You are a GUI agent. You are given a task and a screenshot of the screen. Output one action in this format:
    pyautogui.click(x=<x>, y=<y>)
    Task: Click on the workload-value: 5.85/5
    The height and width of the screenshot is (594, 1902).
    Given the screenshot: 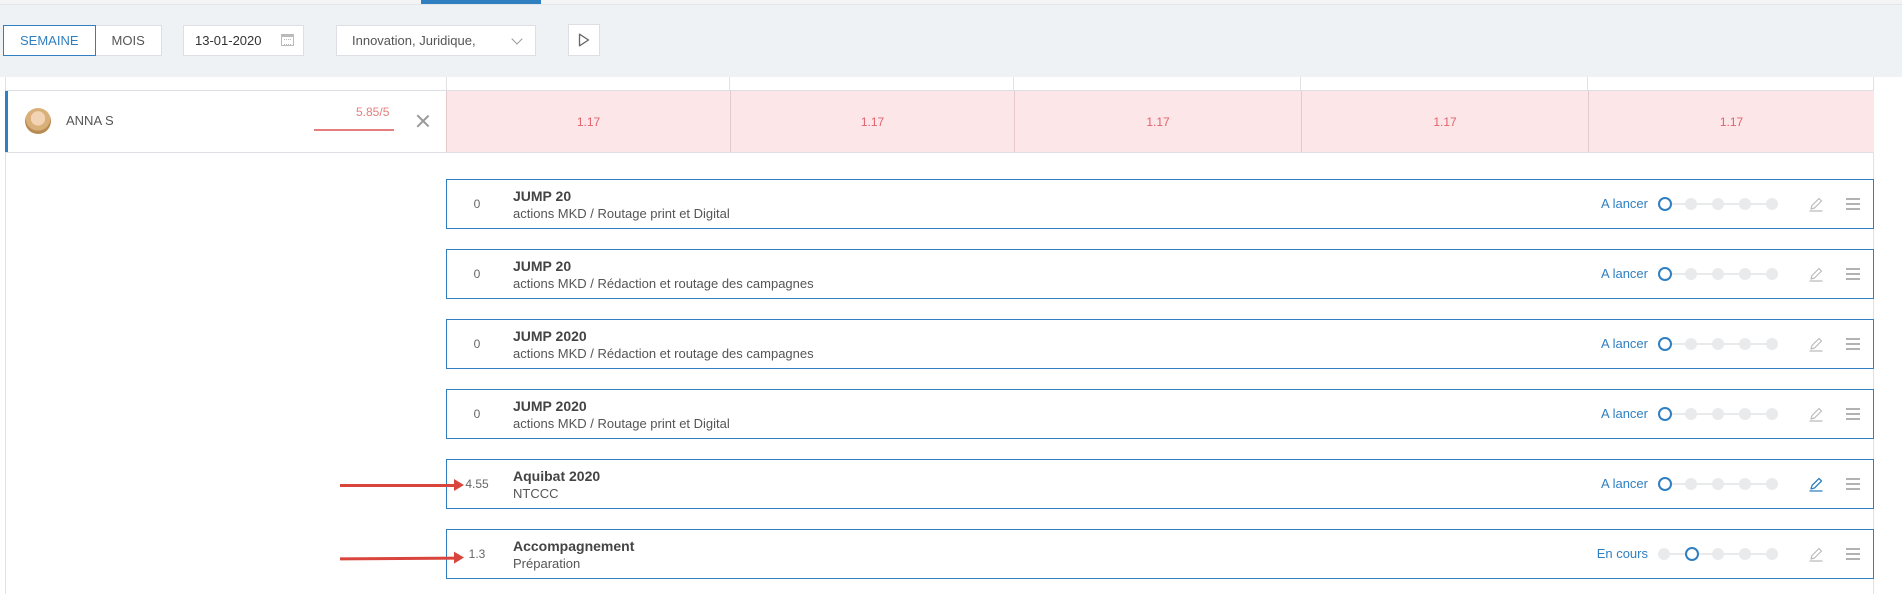 What is the action you would take?
    pyautogui.click(x=373, y=112)
    